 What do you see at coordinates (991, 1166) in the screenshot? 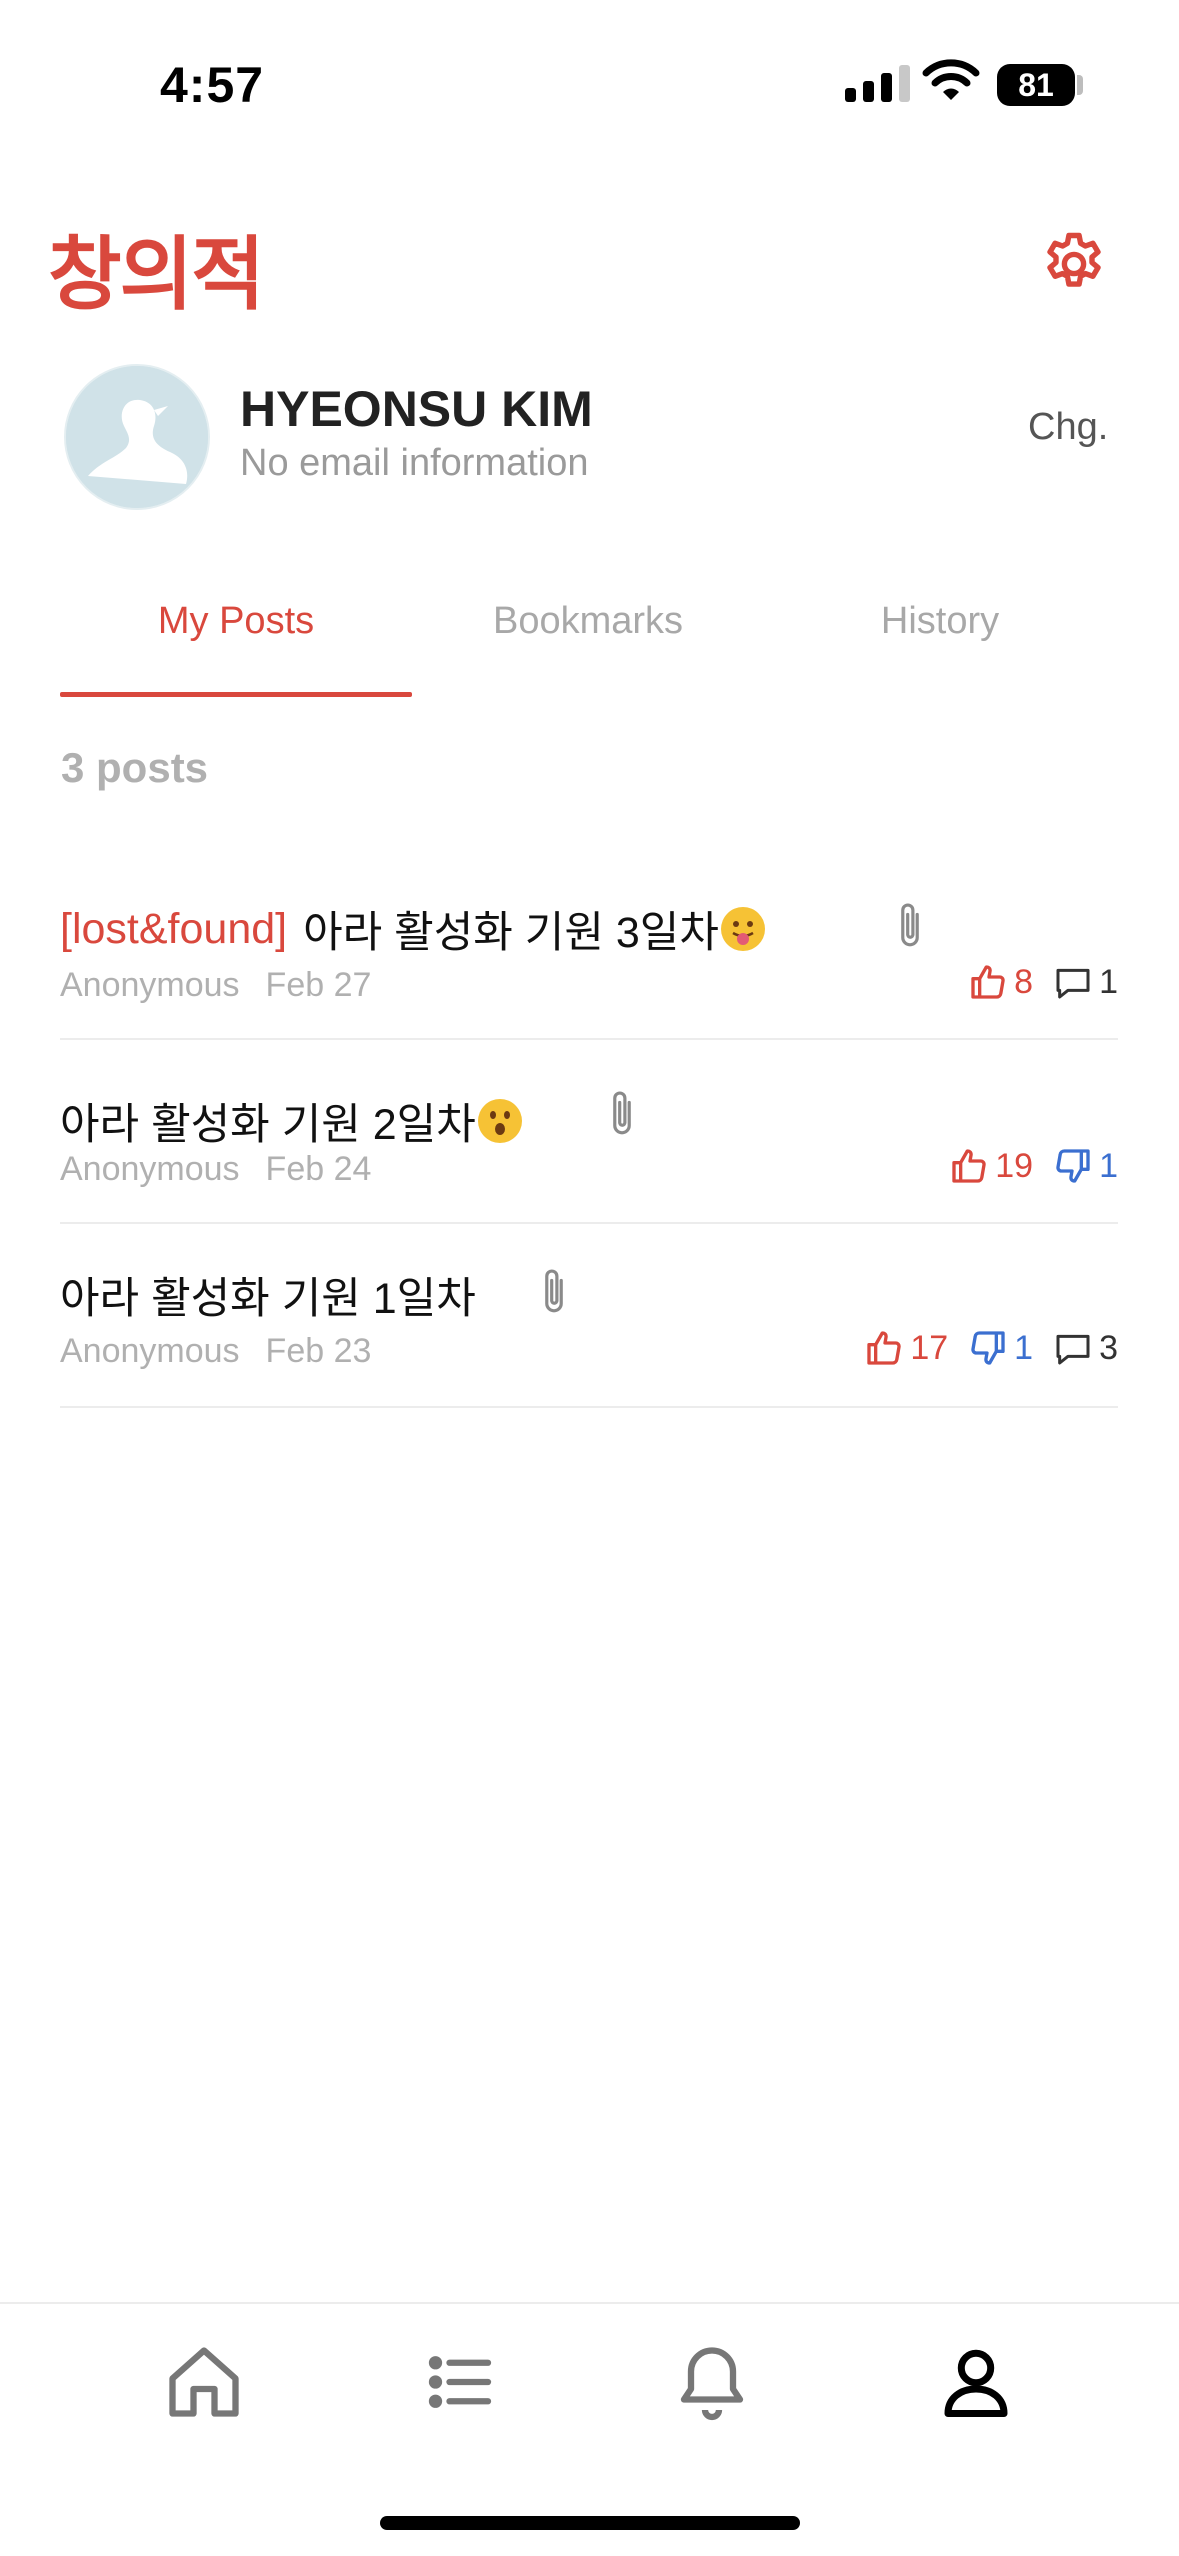
I see `like-count: 19` at bounding box center [991, 1166].